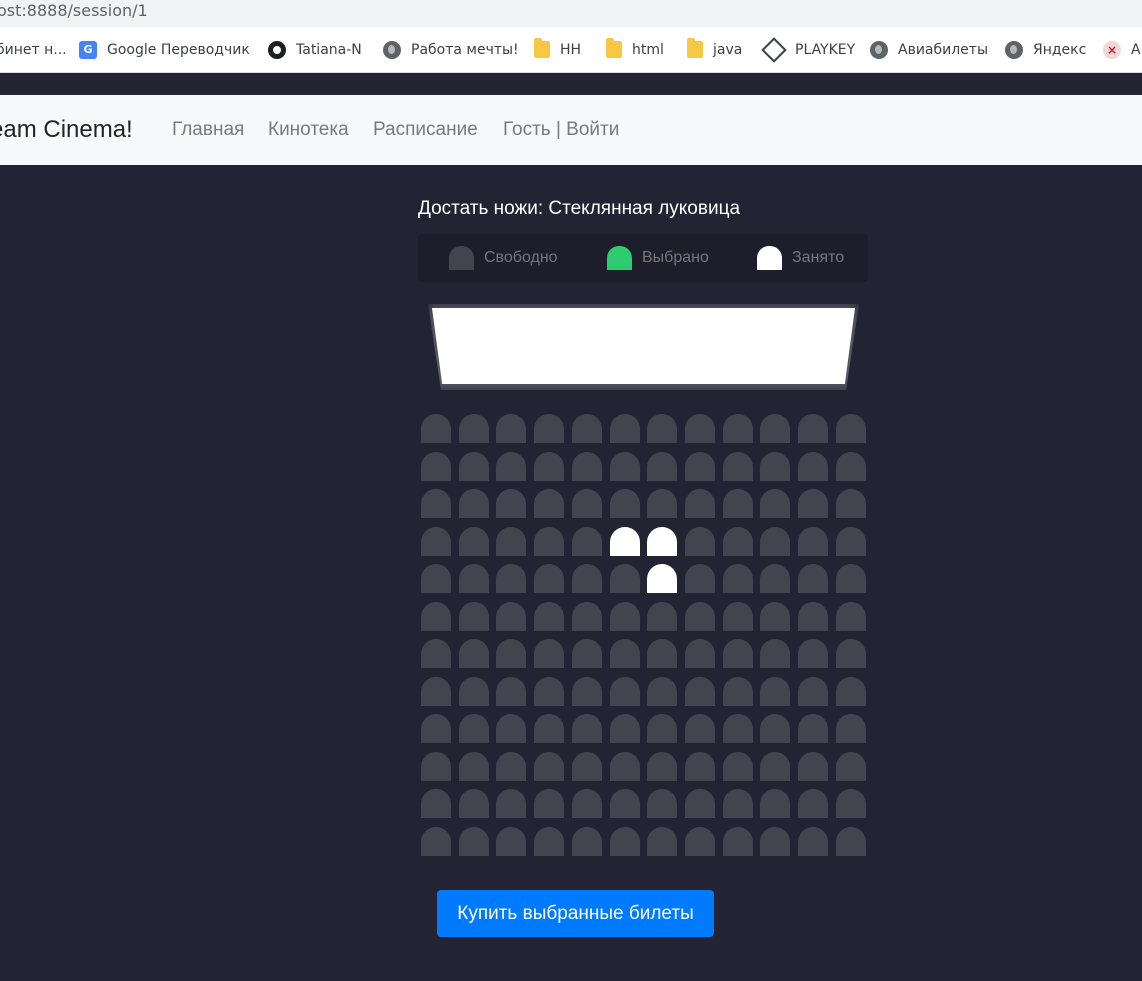 The width and height of the screenshot is (1142, 981). What do you see at coordinates (451, 49) in the screenshot?
I see `bookmark-rabota: Работа мечты!` at bounding box center [451, 49].